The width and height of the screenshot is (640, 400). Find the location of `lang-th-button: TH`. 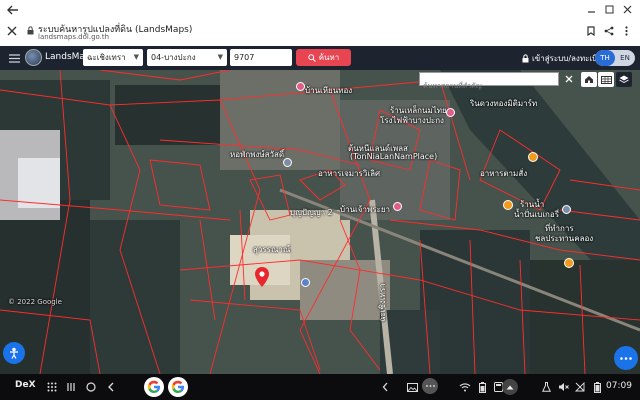

lang-th-button: TH is located at coordinates (605, 58).